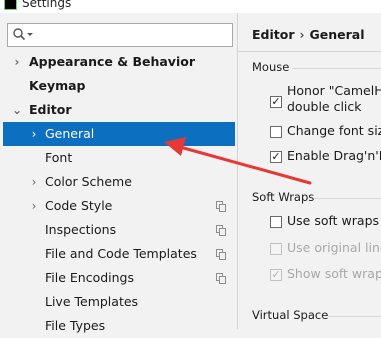  What do you see at coordinates (119, 86) in the screenshot?
I see `sidebar-item-keymap: Keymap` at bounding box center [119, 86].